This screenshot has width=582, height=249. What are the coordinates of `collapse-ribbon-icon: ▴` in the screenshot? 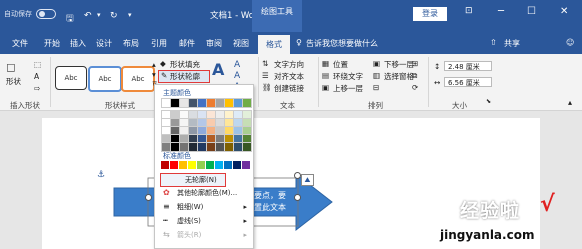 It's located at (570, 102).